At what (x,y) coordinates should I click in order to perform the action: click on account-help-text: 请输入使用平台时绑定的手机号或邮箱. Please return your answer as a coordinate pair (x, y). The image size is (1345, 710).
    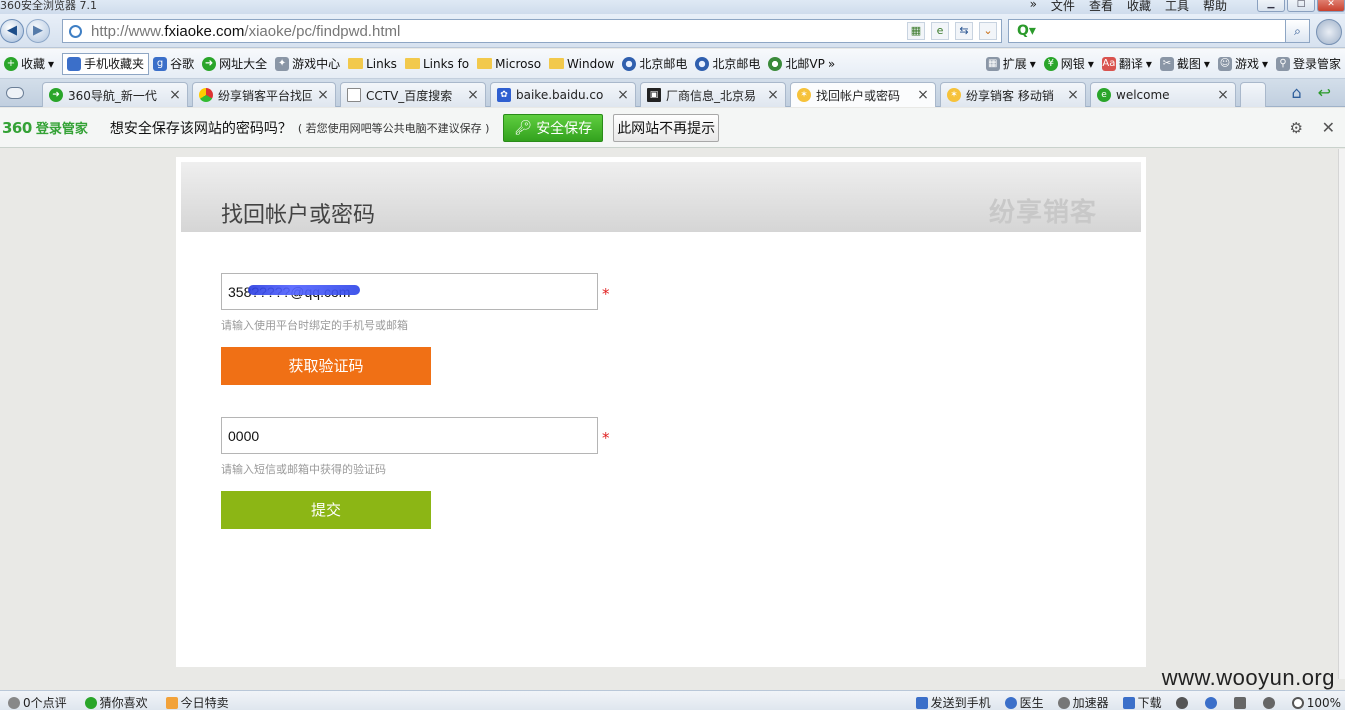
    Looking at the image, I should click on (314, 325).